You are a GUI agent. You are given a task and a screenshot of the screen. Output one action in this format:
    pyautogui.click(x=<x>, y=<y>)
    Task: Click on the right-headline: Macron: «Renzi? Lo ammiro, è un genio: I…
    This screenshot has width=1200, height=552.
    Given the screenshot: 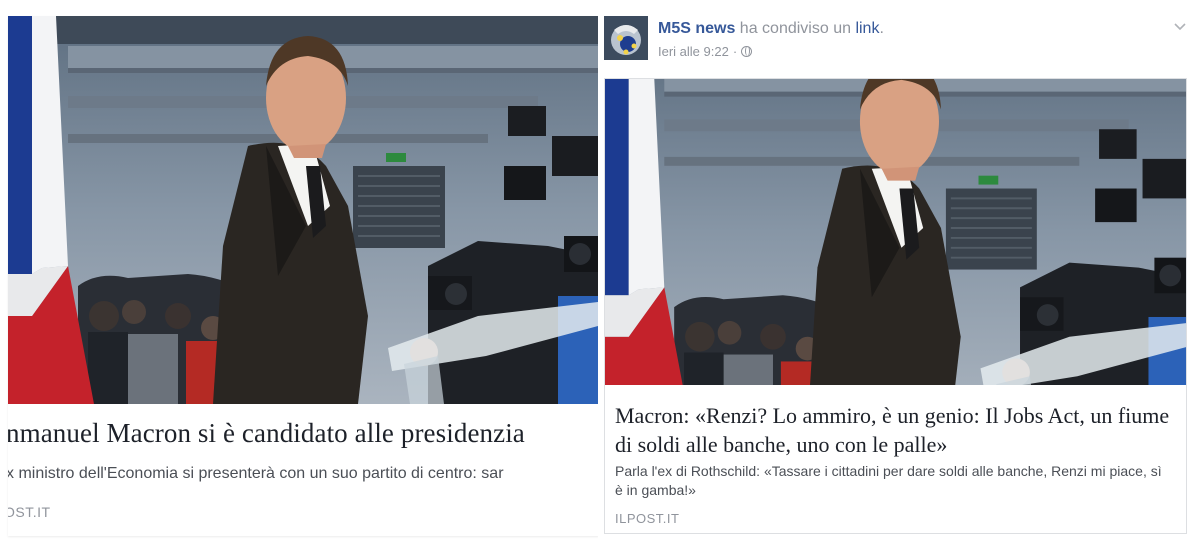 What is the action you would take?
    pyautogui.click(x=895, y=430)
    